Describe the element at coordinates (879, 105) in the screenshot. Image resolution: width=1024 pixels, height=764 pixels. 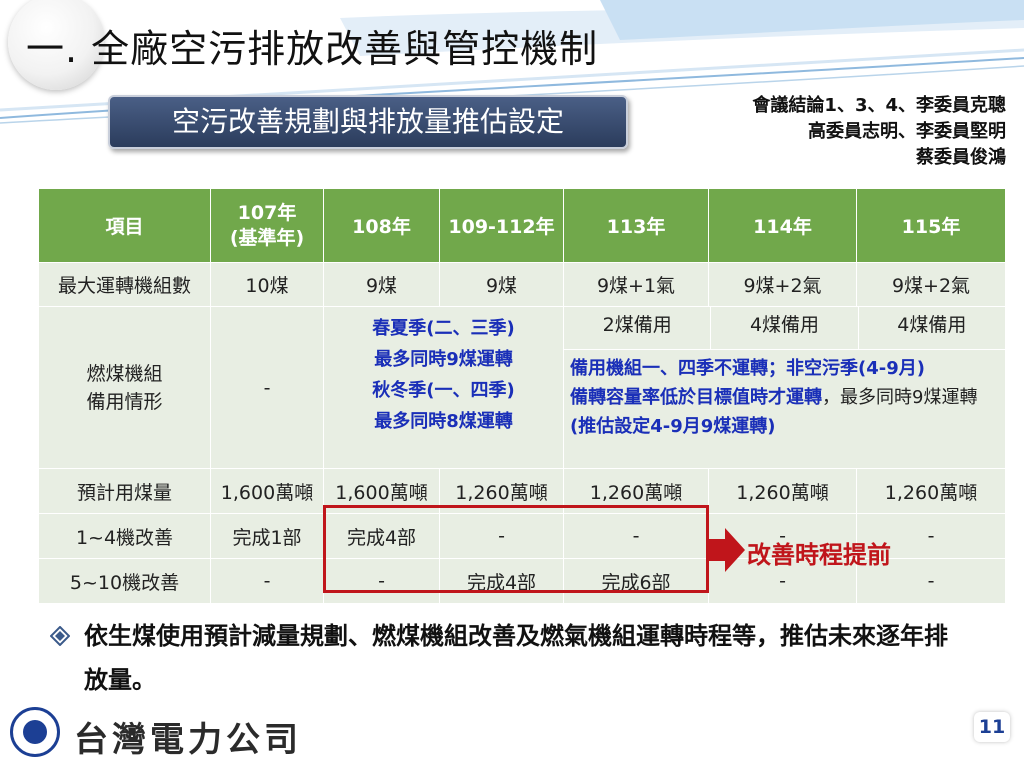
I see `meeting-note-line: 會議結論1、3、4、李委員克聰` at that location.